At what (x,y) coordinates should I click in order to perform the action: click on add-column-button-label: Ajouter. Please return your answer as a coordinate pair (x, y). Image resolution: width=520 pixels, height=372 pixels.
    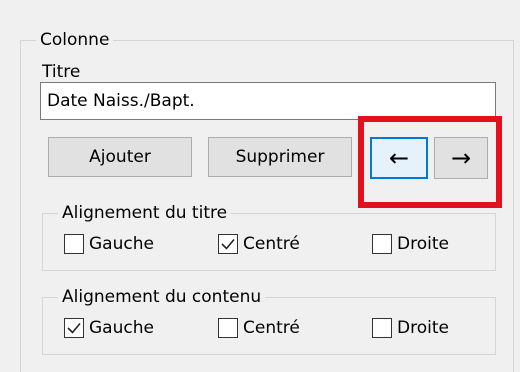
    Looking at the image, I should click on (120, 157).